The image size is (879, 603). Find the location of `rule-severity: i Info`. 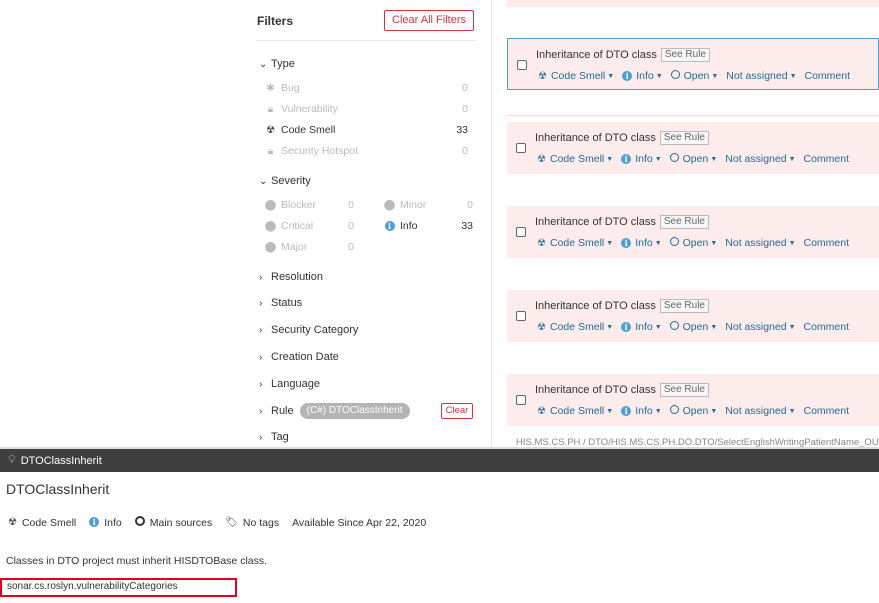

rule-severity: i Info is located at coordinates (105, 523).